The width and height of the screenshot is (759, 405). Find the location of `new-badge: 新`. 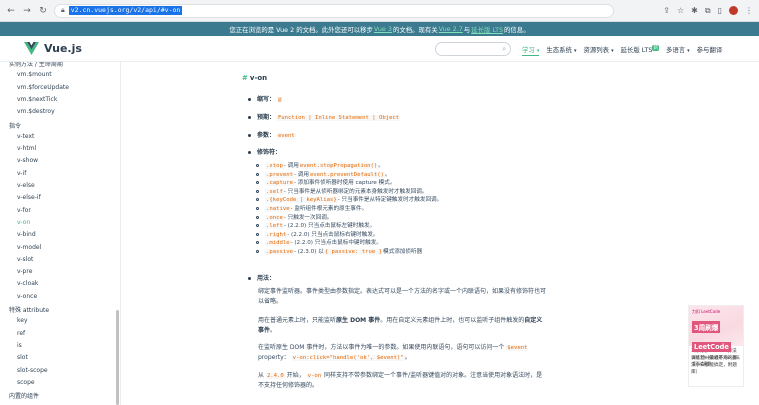

new-badge: 新 is located at coordinates (655, 48).